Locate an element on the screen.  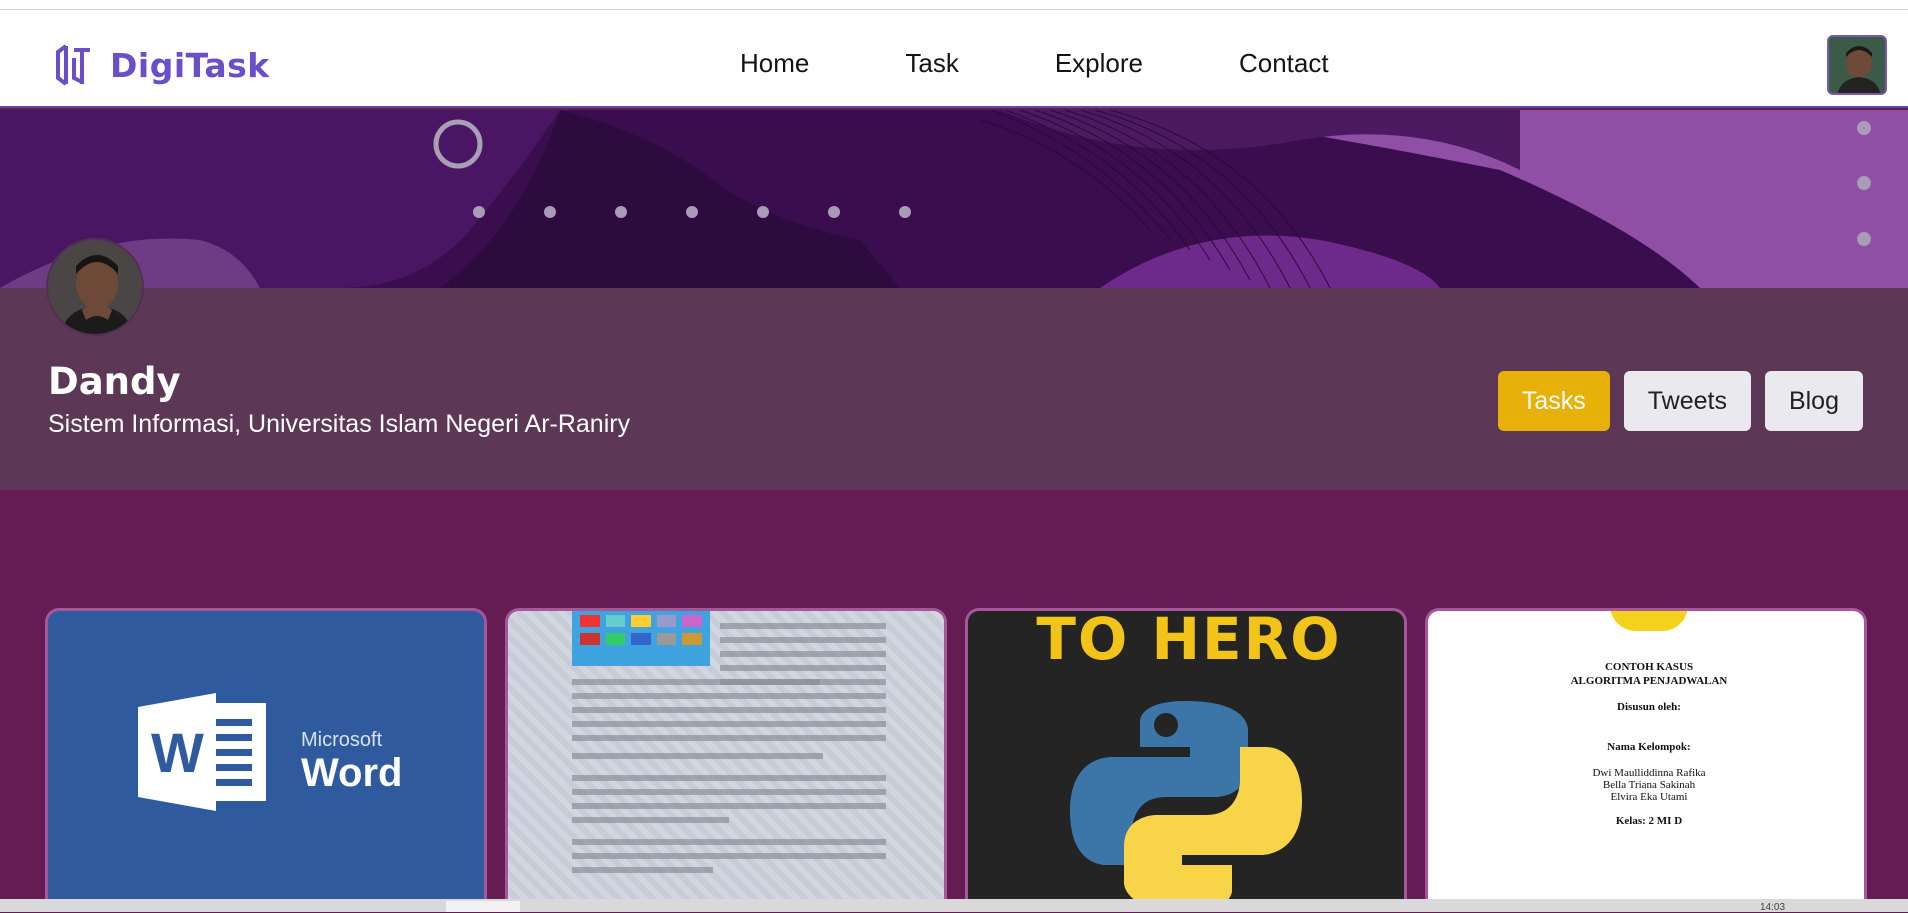
tab-tweets: Tweets is located at coordinates (1687, 401).